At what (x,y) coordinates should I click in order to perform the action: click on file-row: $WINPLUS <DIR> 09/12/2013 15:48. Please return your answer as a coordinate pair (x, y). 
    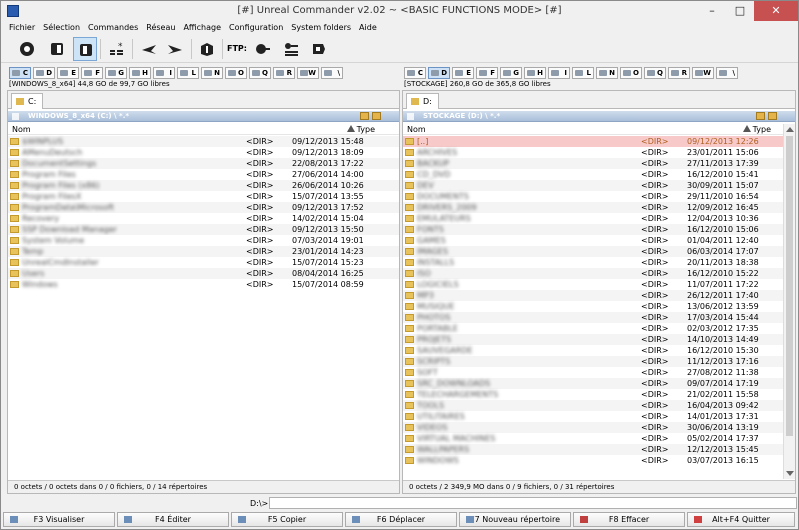
    Looking at the image, I should click on (203, 141).